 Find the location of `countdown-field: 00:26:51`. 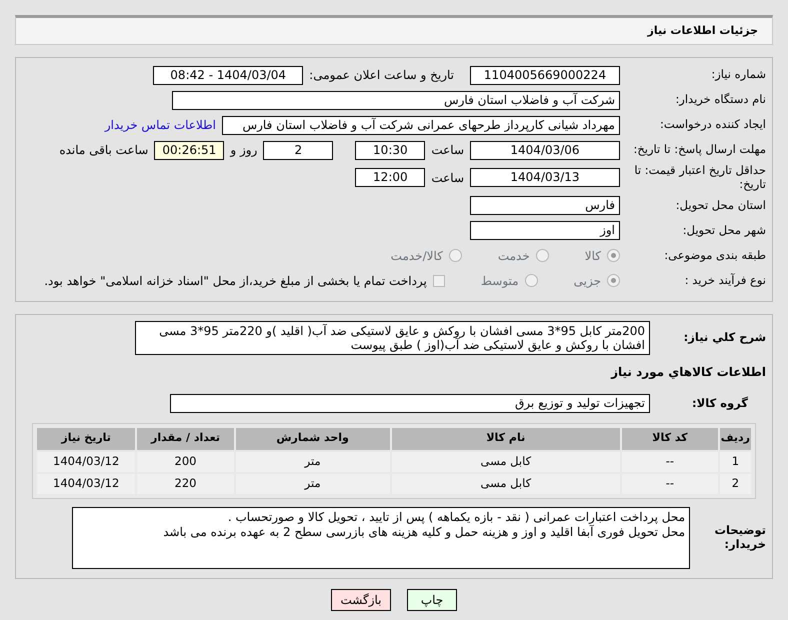

countdown-field: 00:26:51 is located at coordinates (189, 150).